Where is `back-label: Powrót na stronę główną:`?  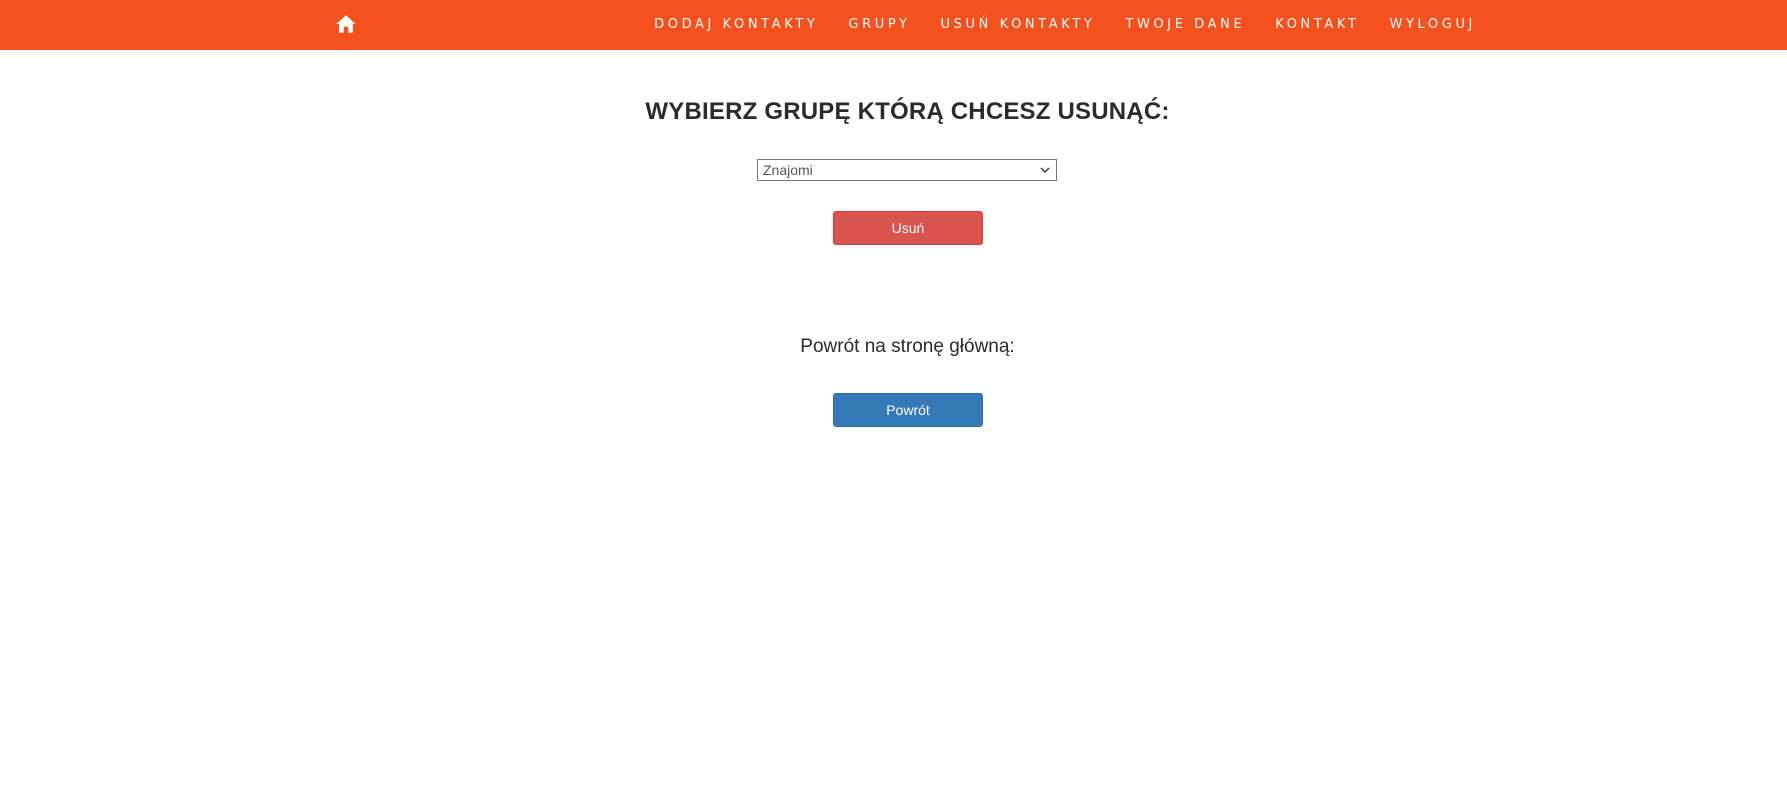 back-label: Powrót na stronę główną: is located at coordinates (907, 346).